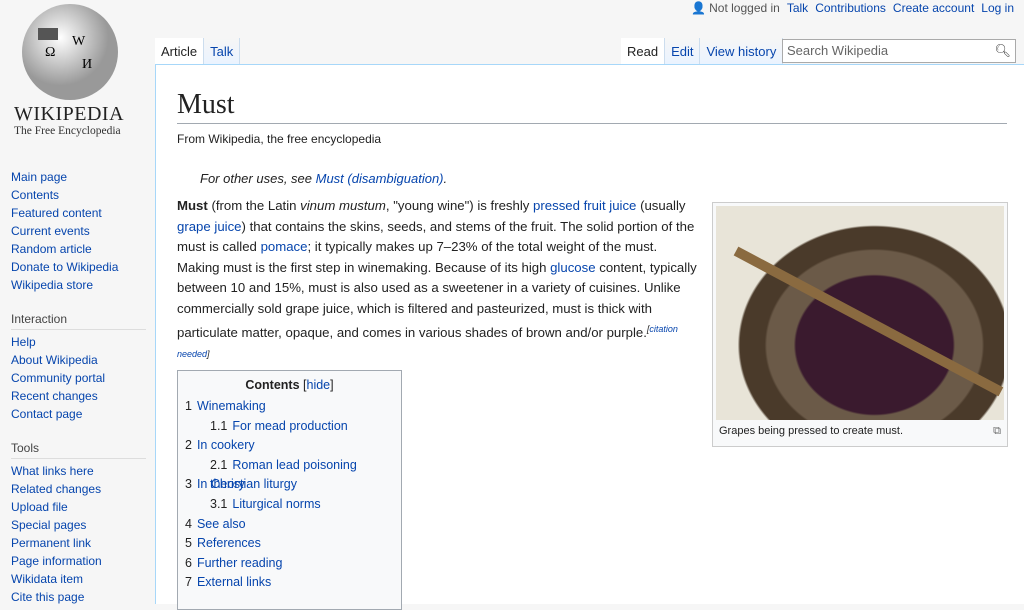  Describe the element at coordinates (229, 543) in the screenshot. I see `toc-link: References` at that location.